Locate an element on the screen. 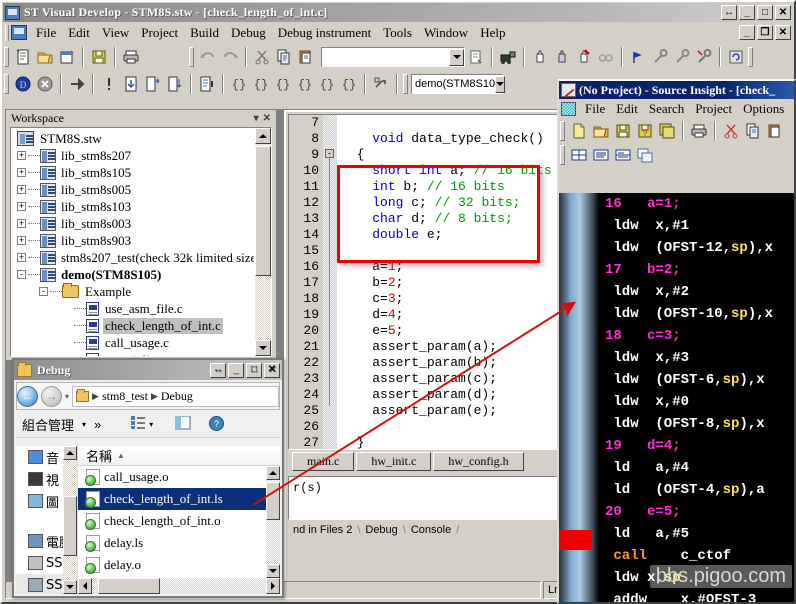  hand-icon is located at coordinates (540, 57).